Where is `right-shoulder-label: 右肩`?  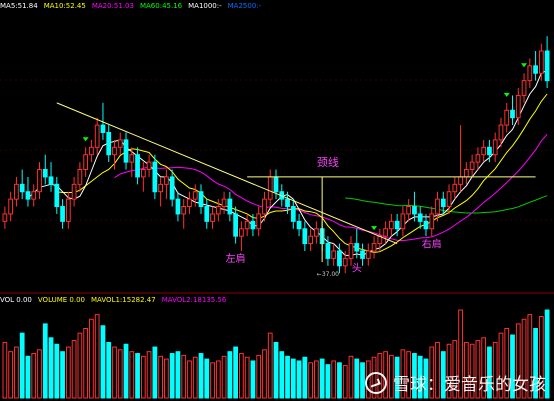
right-shoulder-label: 右肩 is located at coordinates (432, 243).